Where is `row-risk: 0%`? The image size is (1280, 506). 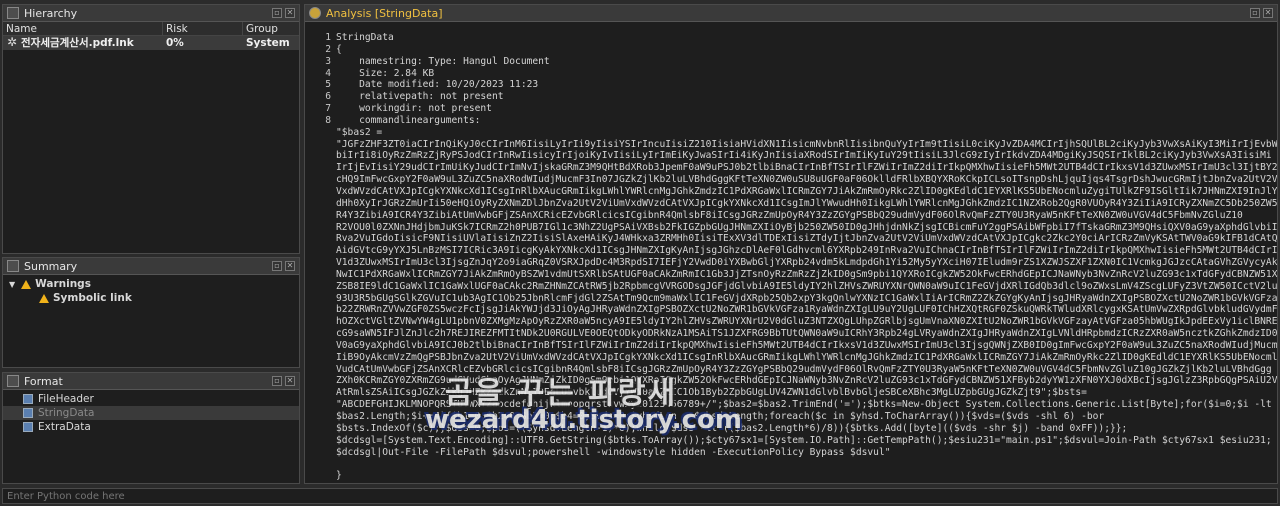
row-risk: 0% is located at coordinates (175, 43).